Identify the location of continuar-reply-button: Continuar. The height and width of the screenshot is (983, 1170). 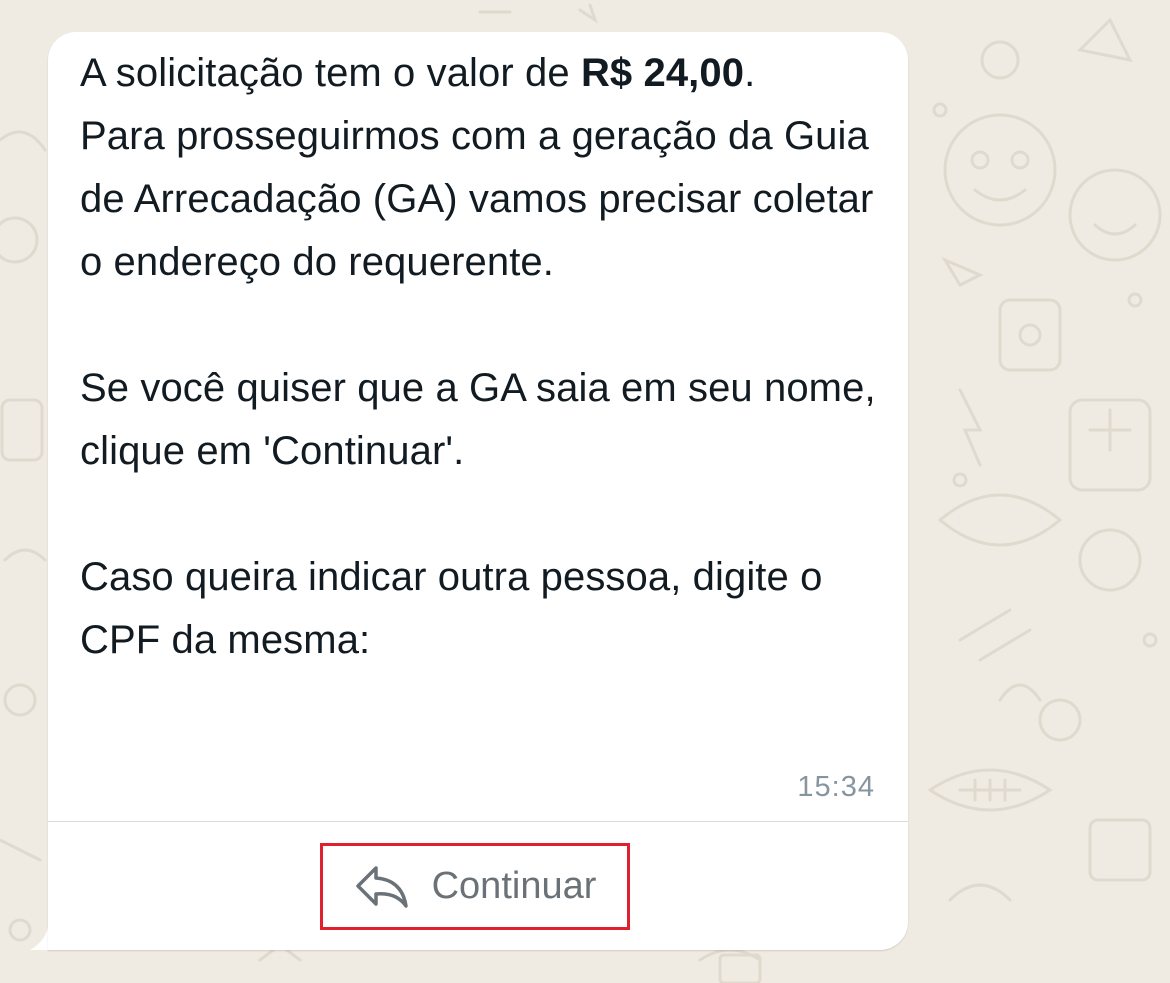
(475, 886).